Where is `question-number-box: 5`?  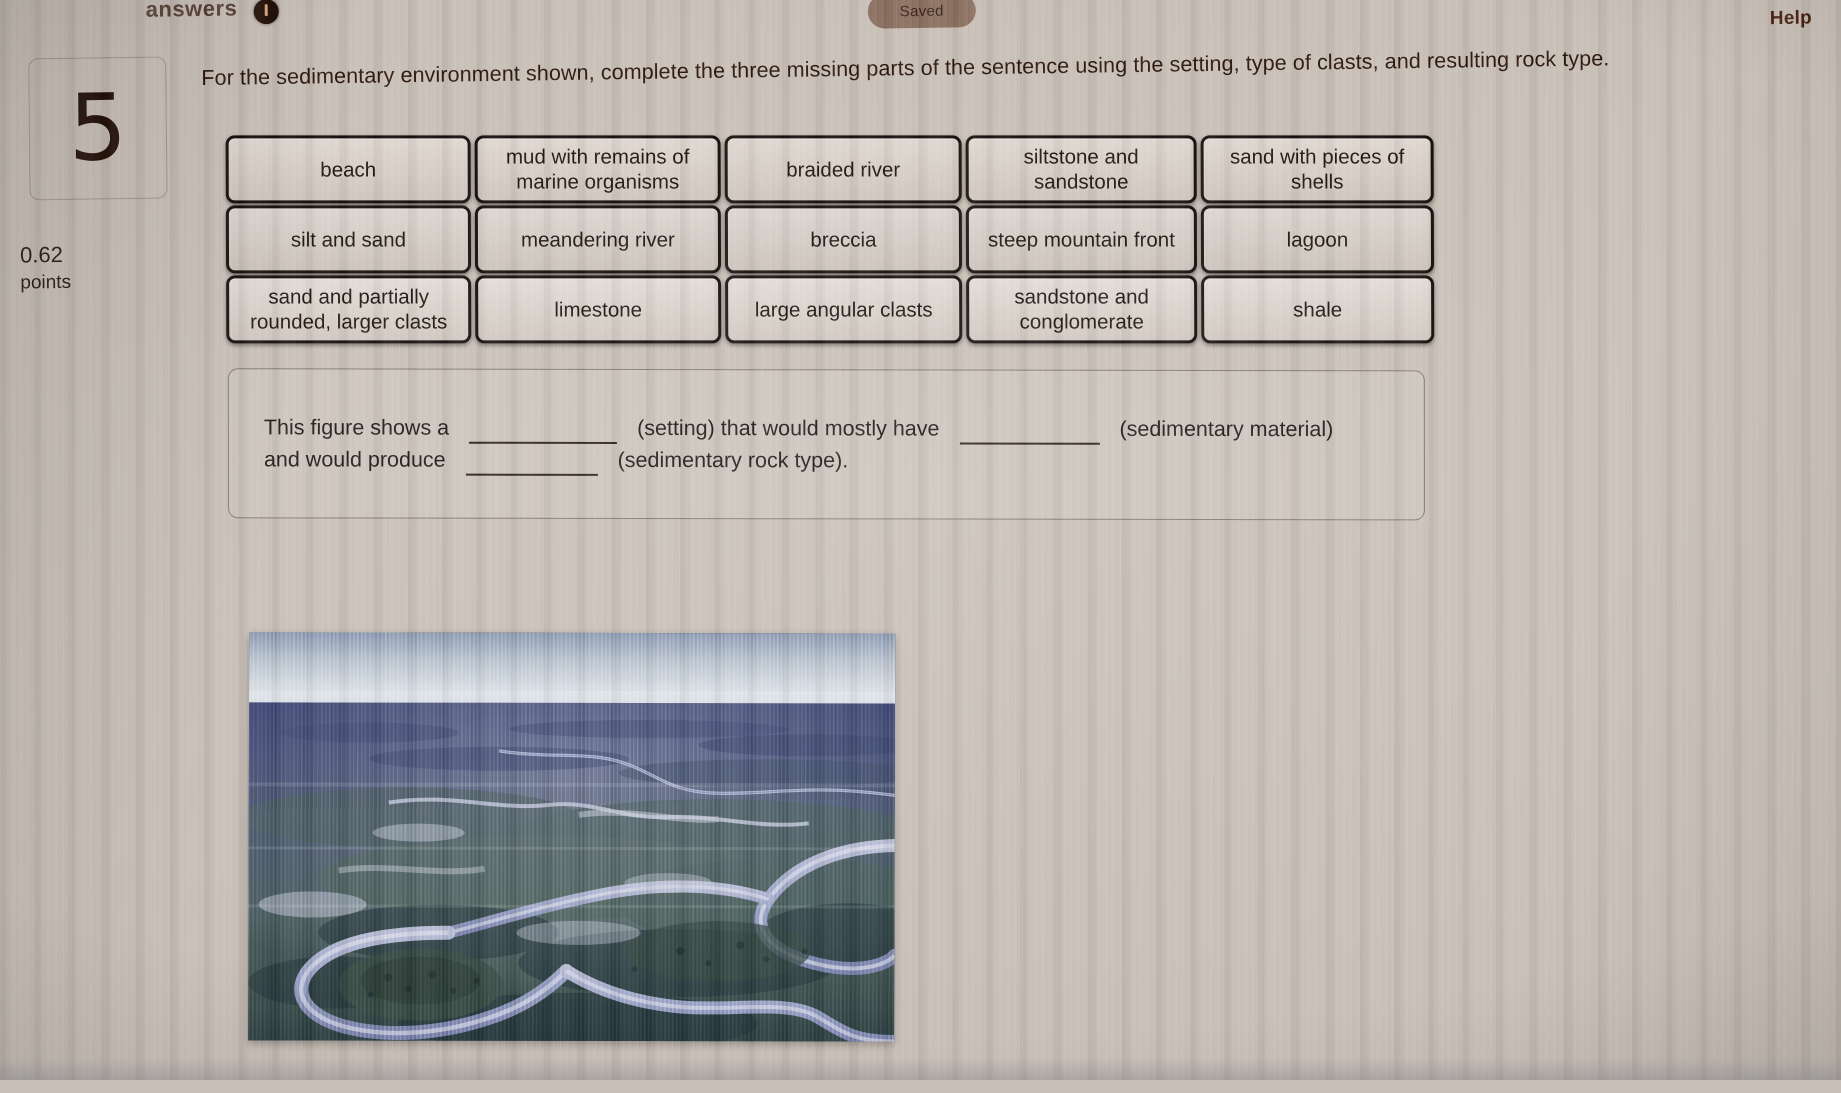 question-number-box: 5 is located at coordinates (98, 128).